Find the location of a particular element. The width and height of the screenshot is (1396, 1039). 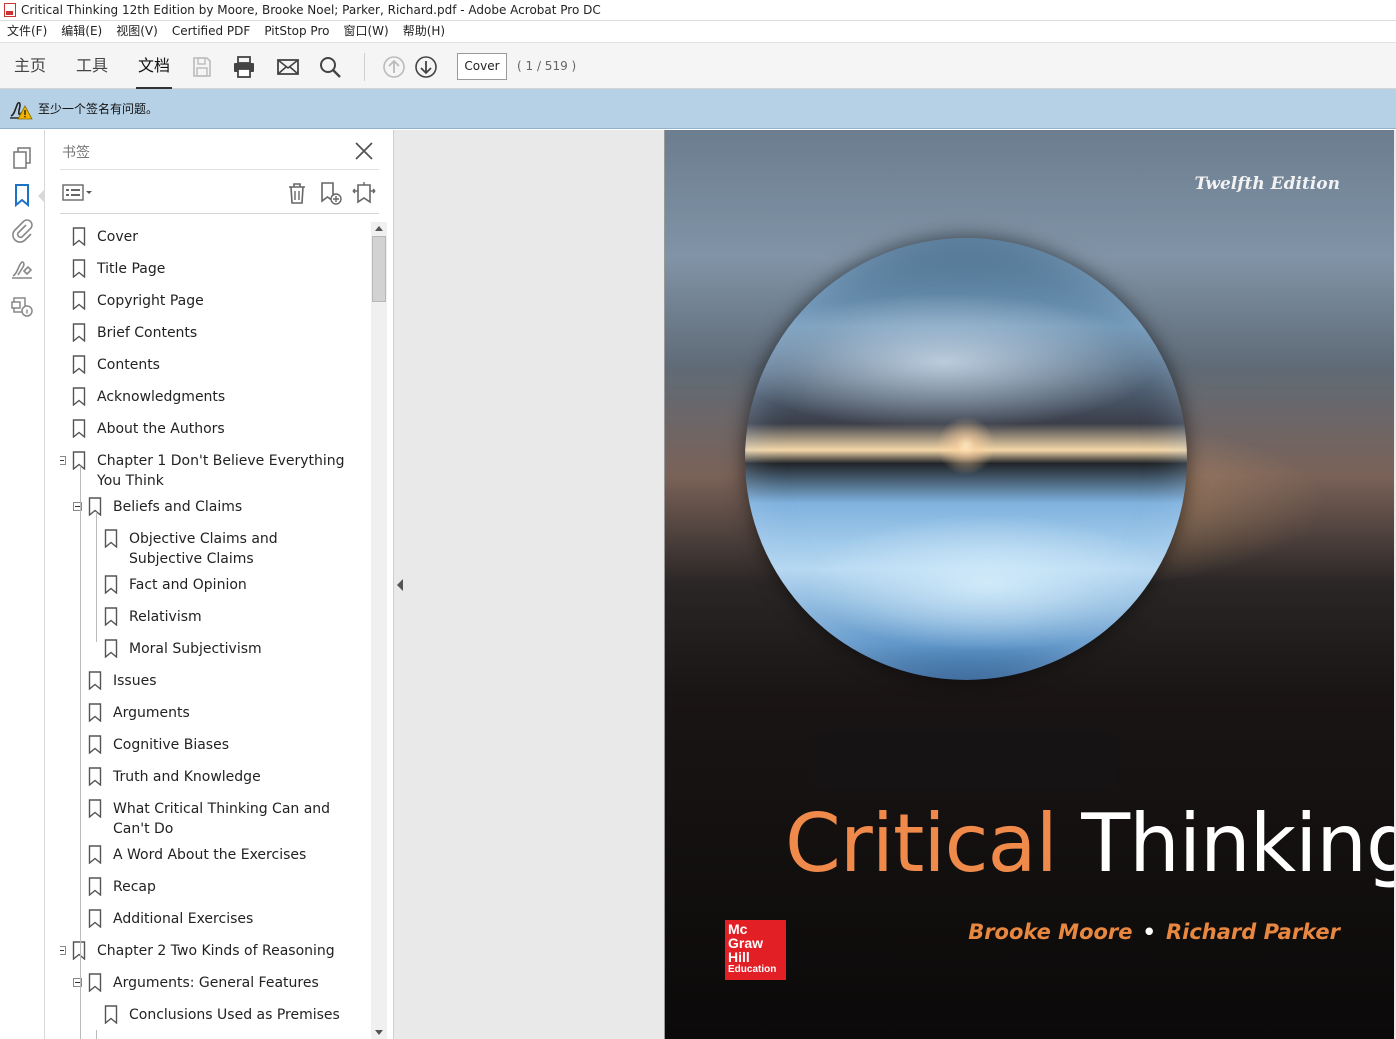

bookmark-item: Moral Subjectivism is located at coordinates (227, 649).